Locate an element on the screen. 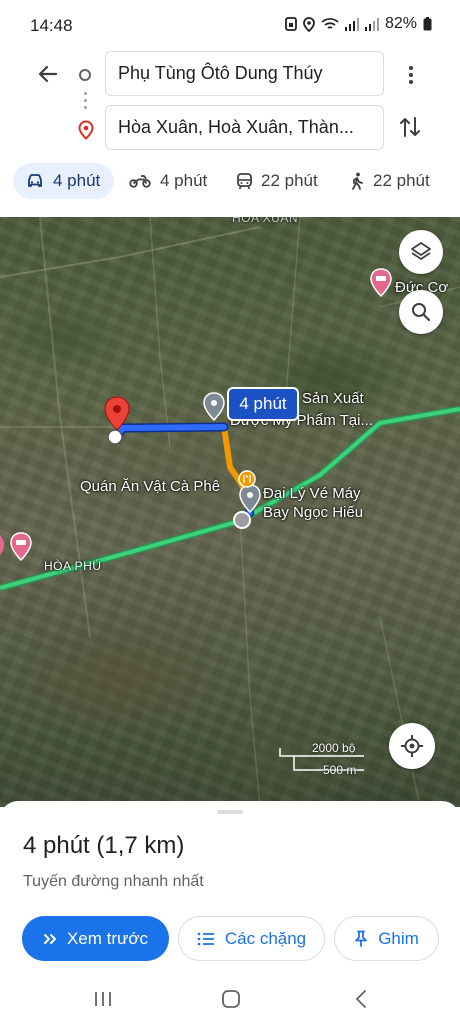 The width and height of the screenshot is (460, 1023). steps-button: Các chặng is located at coordinates (251, 938).